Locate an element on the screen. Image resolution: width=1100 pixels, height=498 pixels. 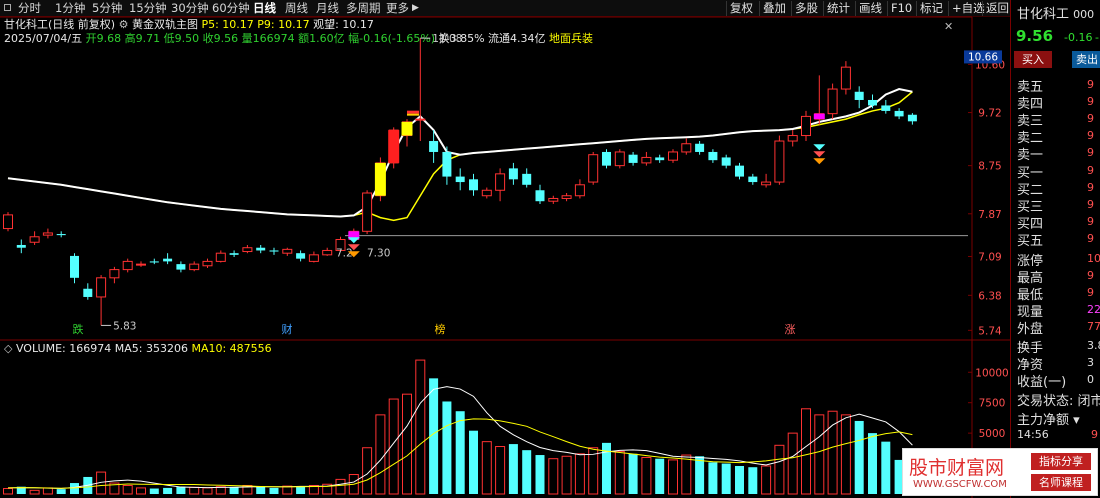
trade-status: 交易状态: 闭市 is located at coordinates (1058, 401).